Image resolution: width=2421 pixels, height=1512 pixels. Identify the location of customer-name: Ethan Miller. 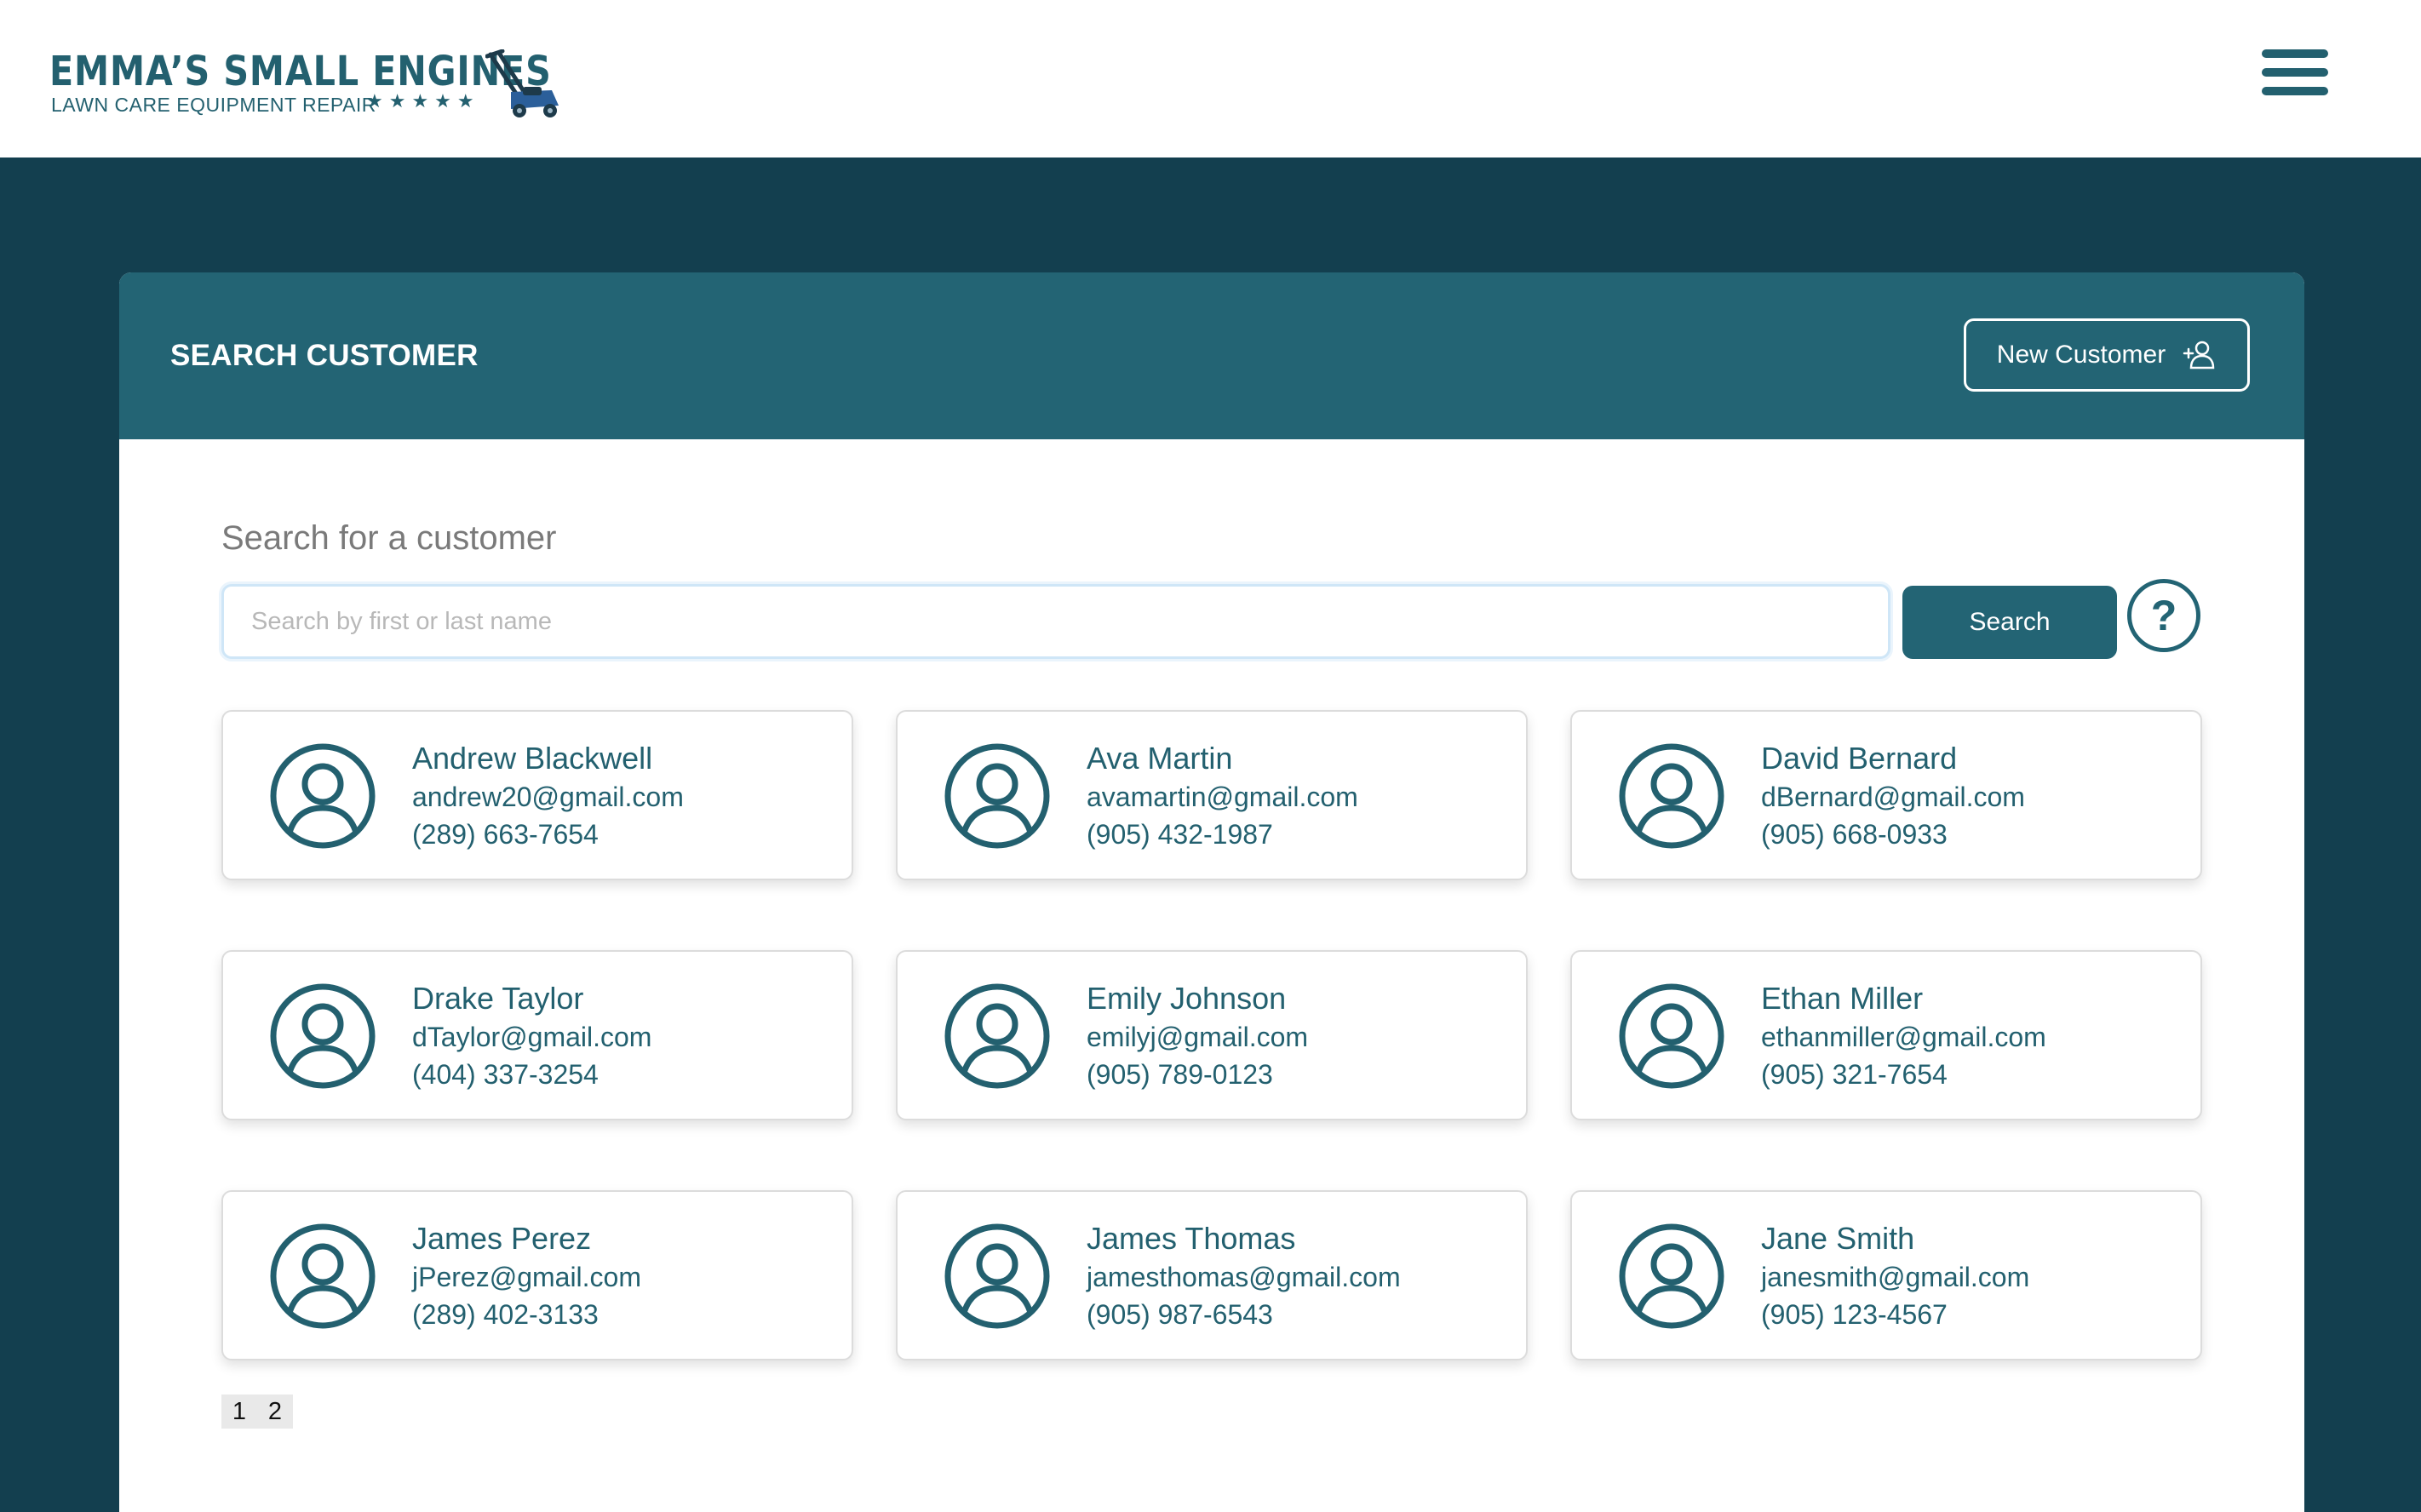
(1842, 998).